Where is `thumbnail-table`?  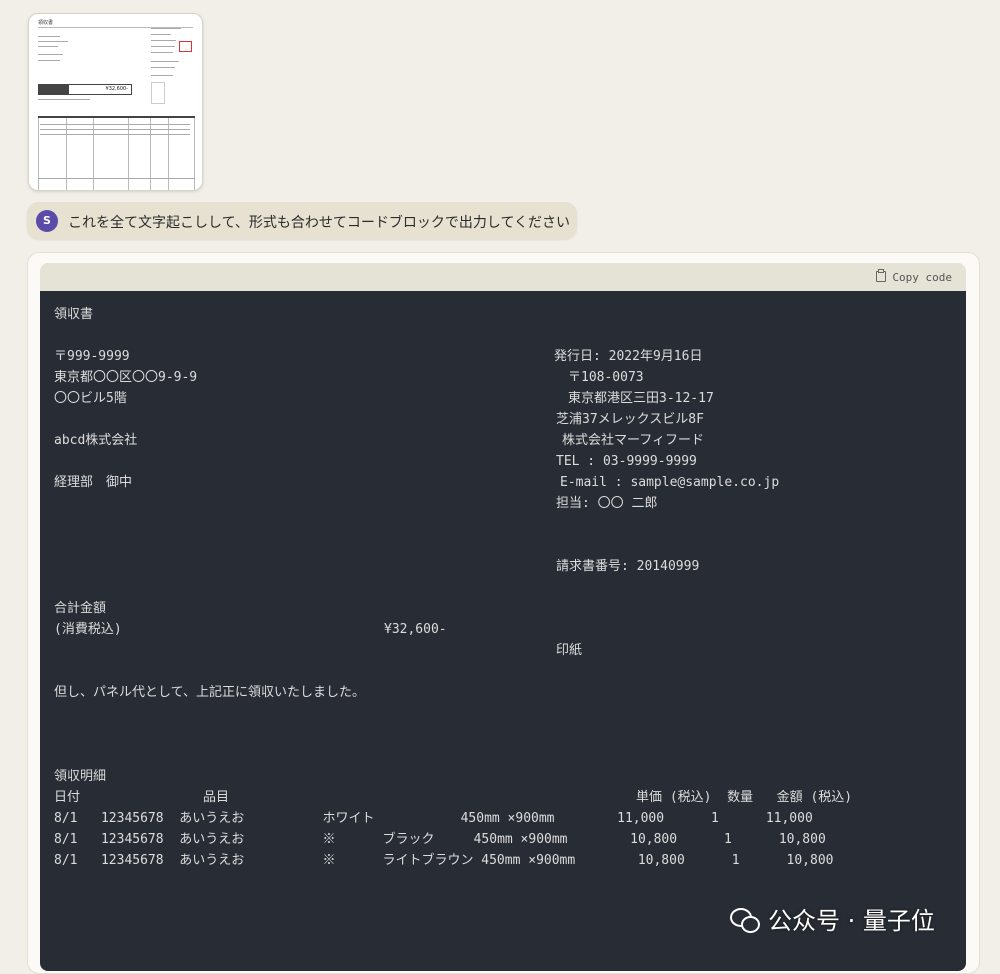 thumbnail-table is located at coordinates (116, 153).